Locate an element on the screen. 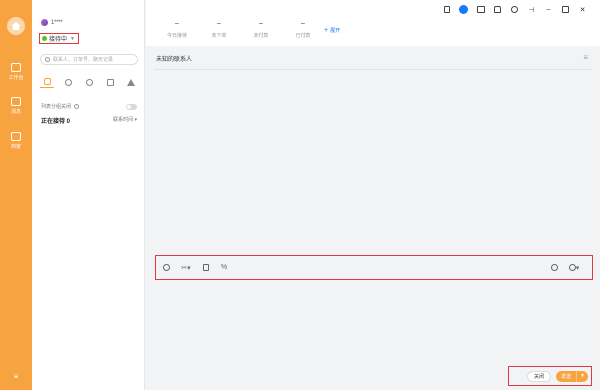  rail-item-shop: 商家 is located at coordinates (16, 141).